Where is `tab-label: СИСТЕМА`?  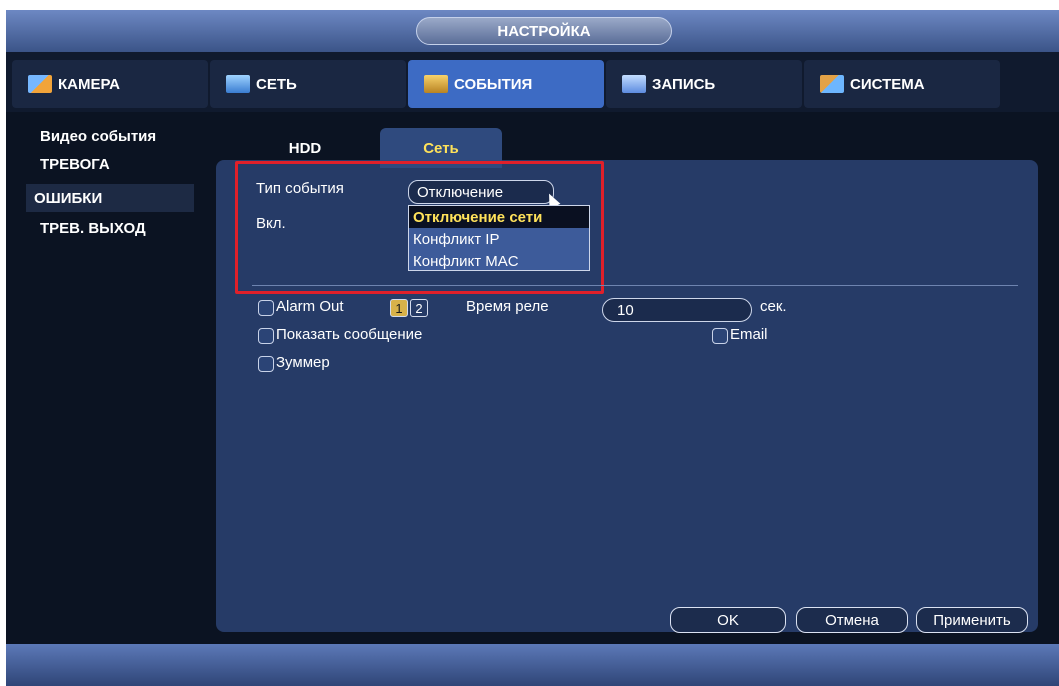
tab-label: СИСТЕМА is located at coordinates (887, 84).